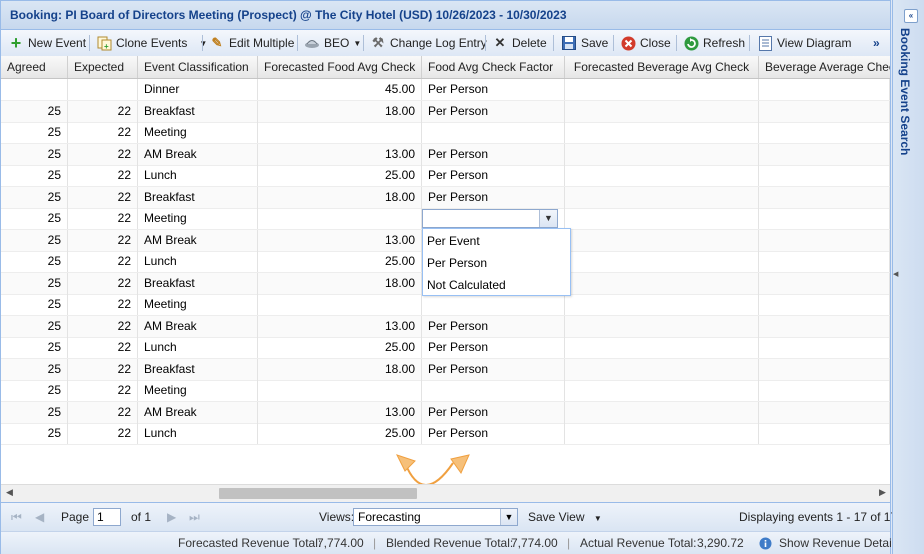  What do you see at coordinates (318, 493) in the screenshot?
I see `scrollbar-thumb` at bounding box center [318, 493].